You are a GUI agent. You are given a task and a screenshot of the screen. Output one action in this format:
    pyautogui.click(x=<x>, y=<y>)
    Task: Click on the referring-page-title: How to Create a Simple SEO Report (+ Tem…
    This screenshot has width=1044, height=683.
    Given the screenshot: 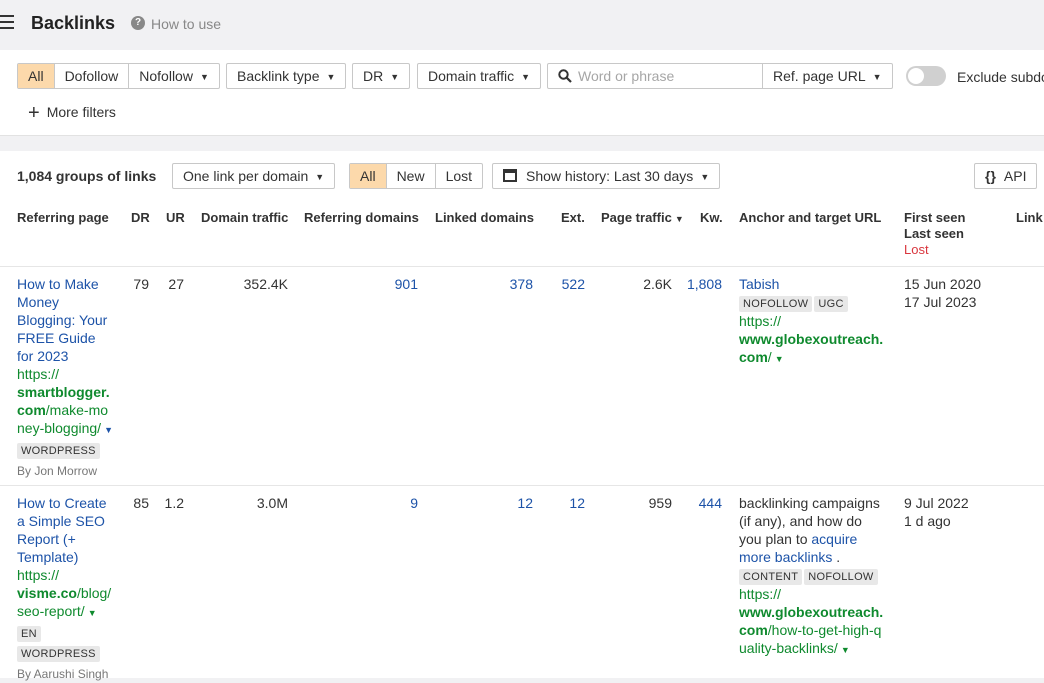 What is the action you would take?
    pyautogui.click(x=72, y=530)
    